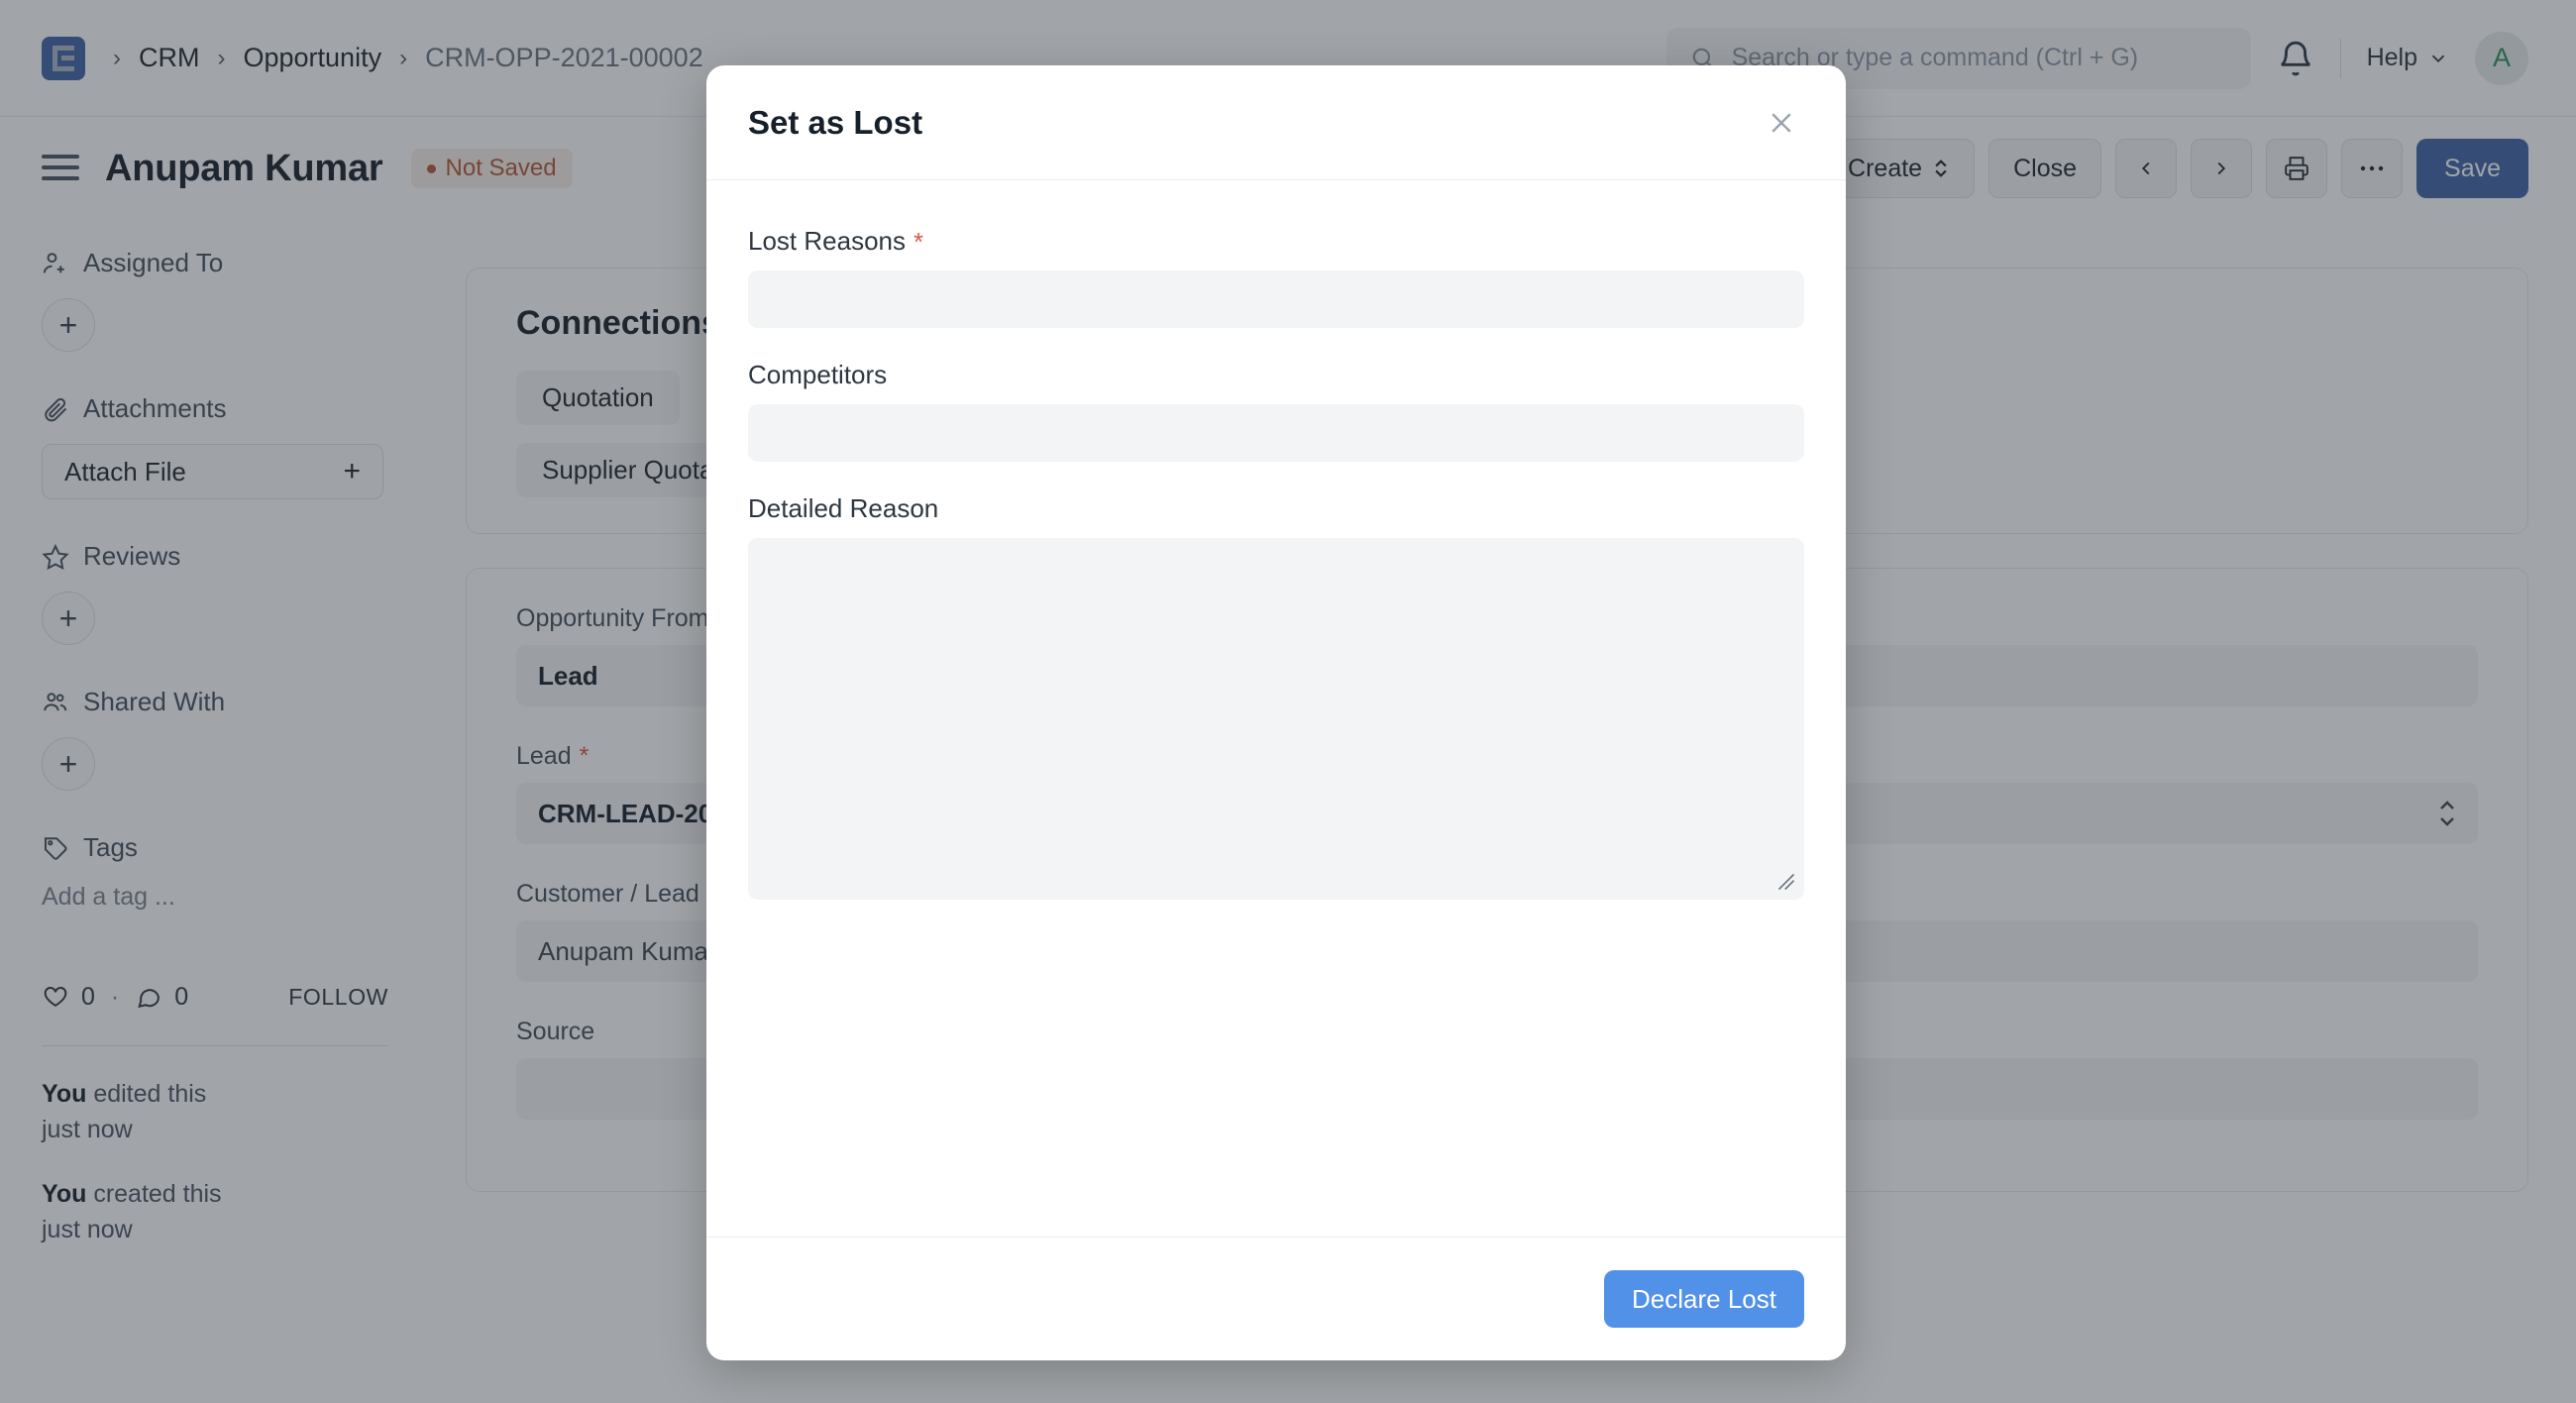 Image resolution: width=2576 pixels, height=1403 pixels. I want to click on competitors-label: Competitors, so click(818, 374).